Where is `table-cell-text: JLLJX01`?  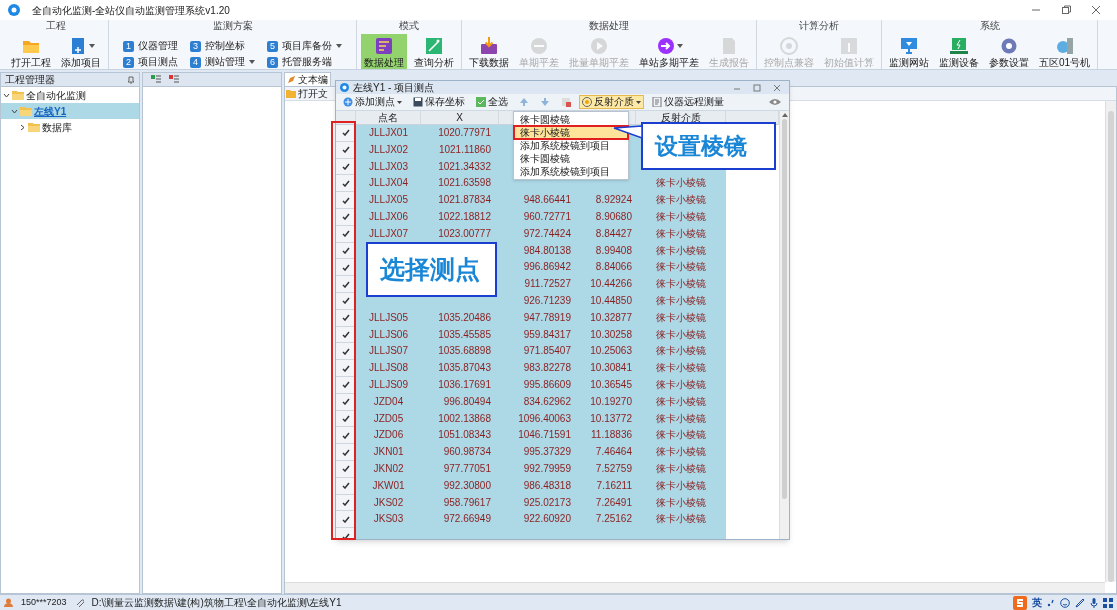 table-cell-text: JLLJX01 is located at coordinates (388, 133).